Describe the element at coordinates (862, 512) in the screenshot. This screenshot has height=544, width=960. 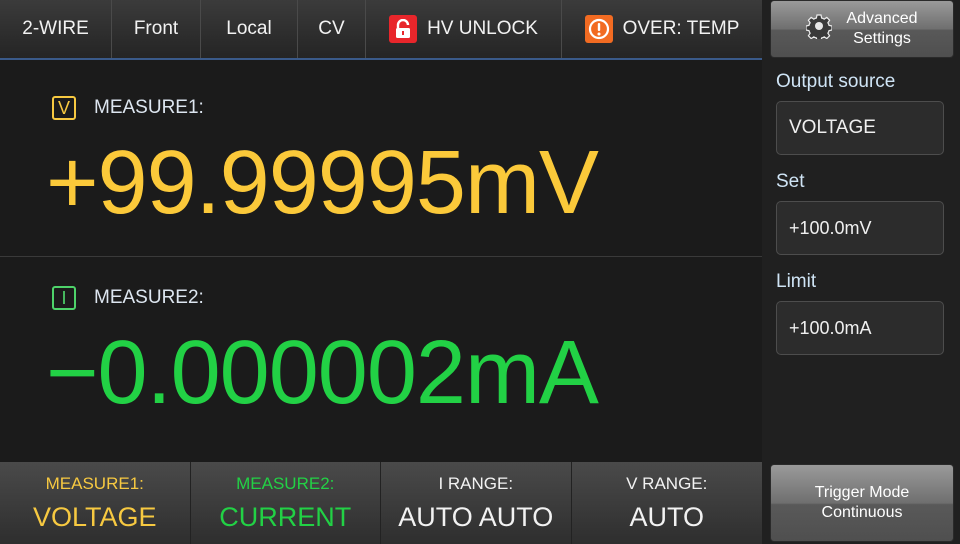
I see `trigger-label-line2: Continuous` at that location.